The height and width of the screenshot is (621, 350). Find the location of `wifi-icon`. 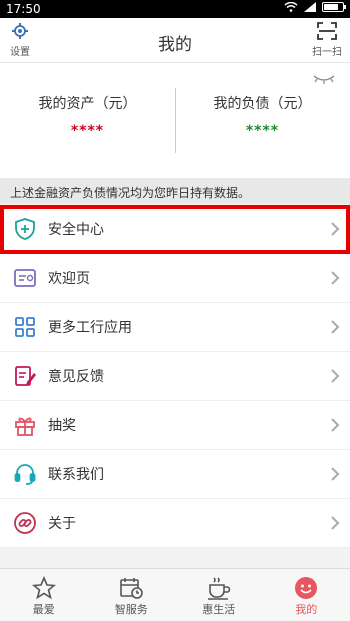

wifi-icon is located at coordinates (291, 7).